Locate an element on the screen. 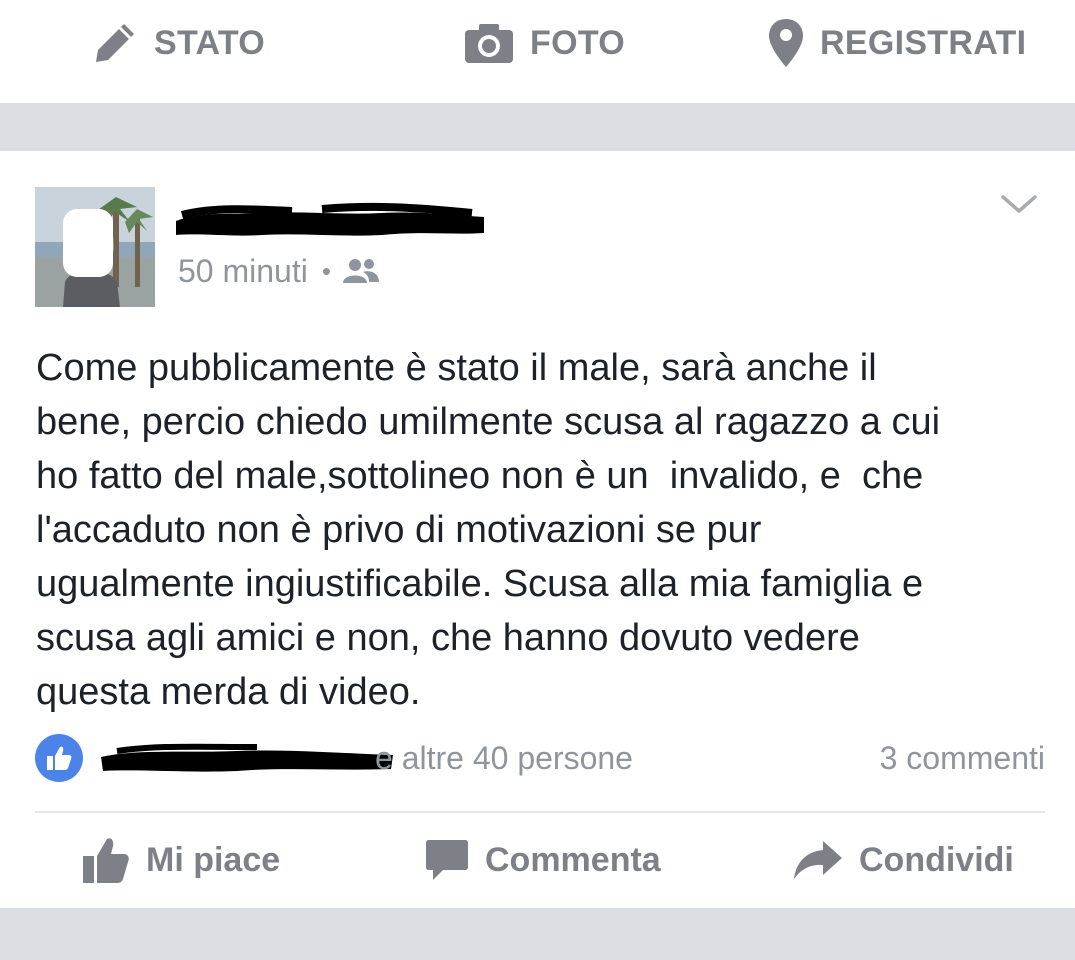 This screenshot has height=960, width=1075. like-button: Mi piace is located at coordinates (181, 860).